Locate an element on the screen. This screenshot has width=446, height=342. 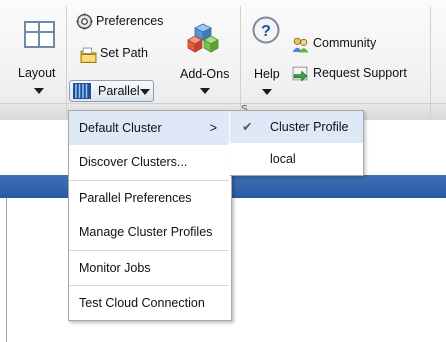
menu-item-label: Default Cluster is located at coordinates (120, 128).